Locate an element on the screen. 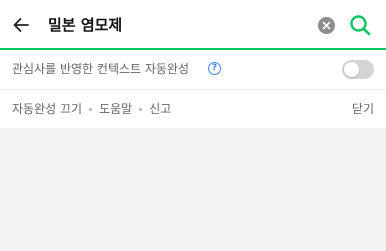 This screenshot has width=386, height=251. turn-off-autocomplete-link: 자동완성 끄기 is located at coordinates (47, 109).